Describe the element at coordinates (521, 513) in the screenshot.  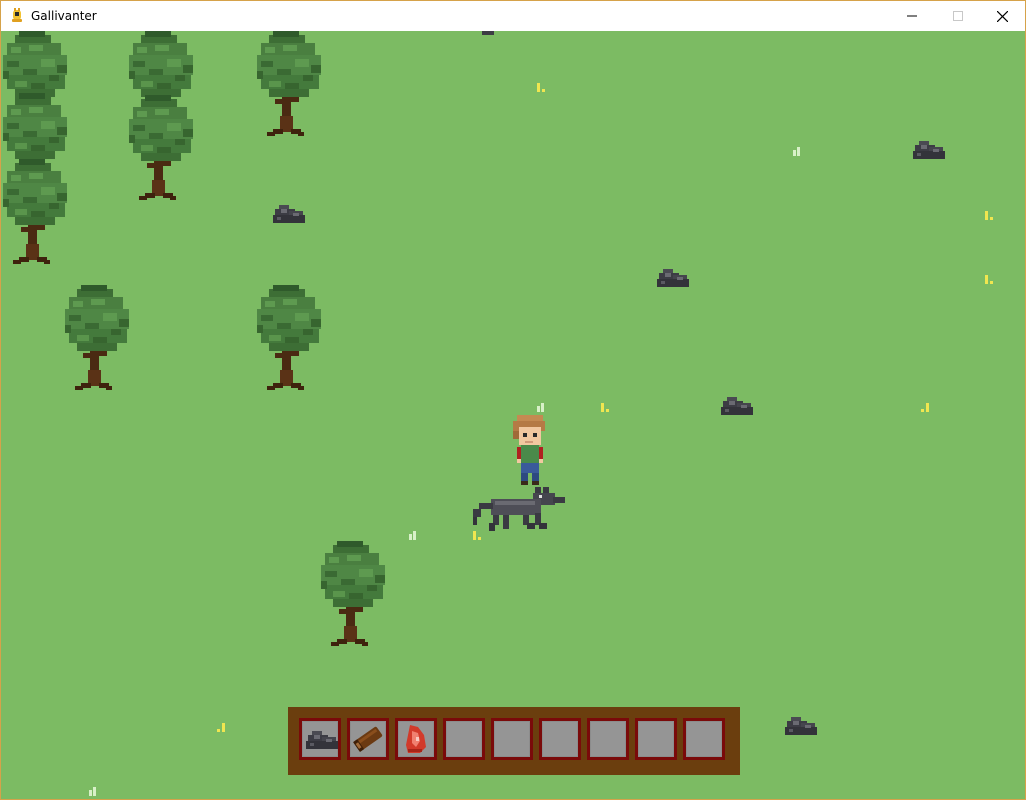
I see `wolf-icon` at that location.